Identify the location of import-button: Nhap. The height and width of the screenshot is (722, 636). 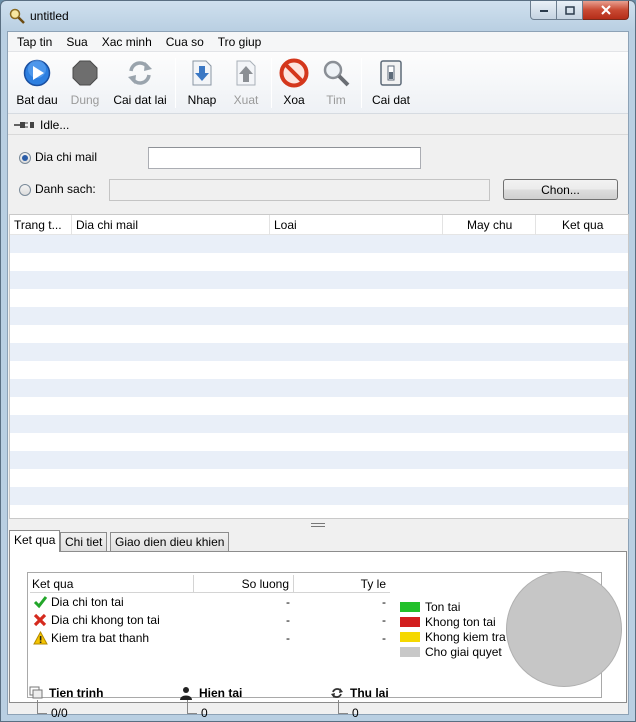
(202, 83).